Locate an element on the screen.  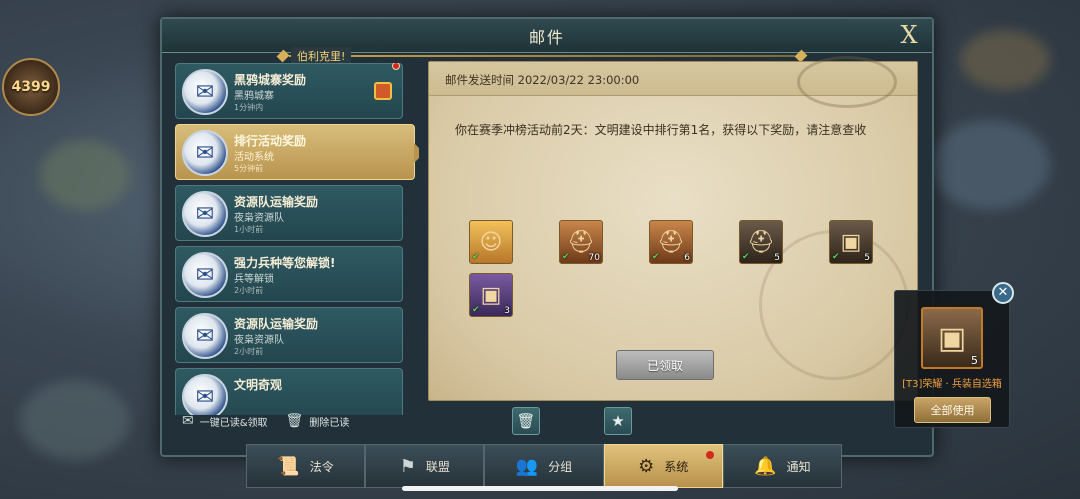
mail-item: ✉ 文明奇观 is located at coordinates (289, 391).